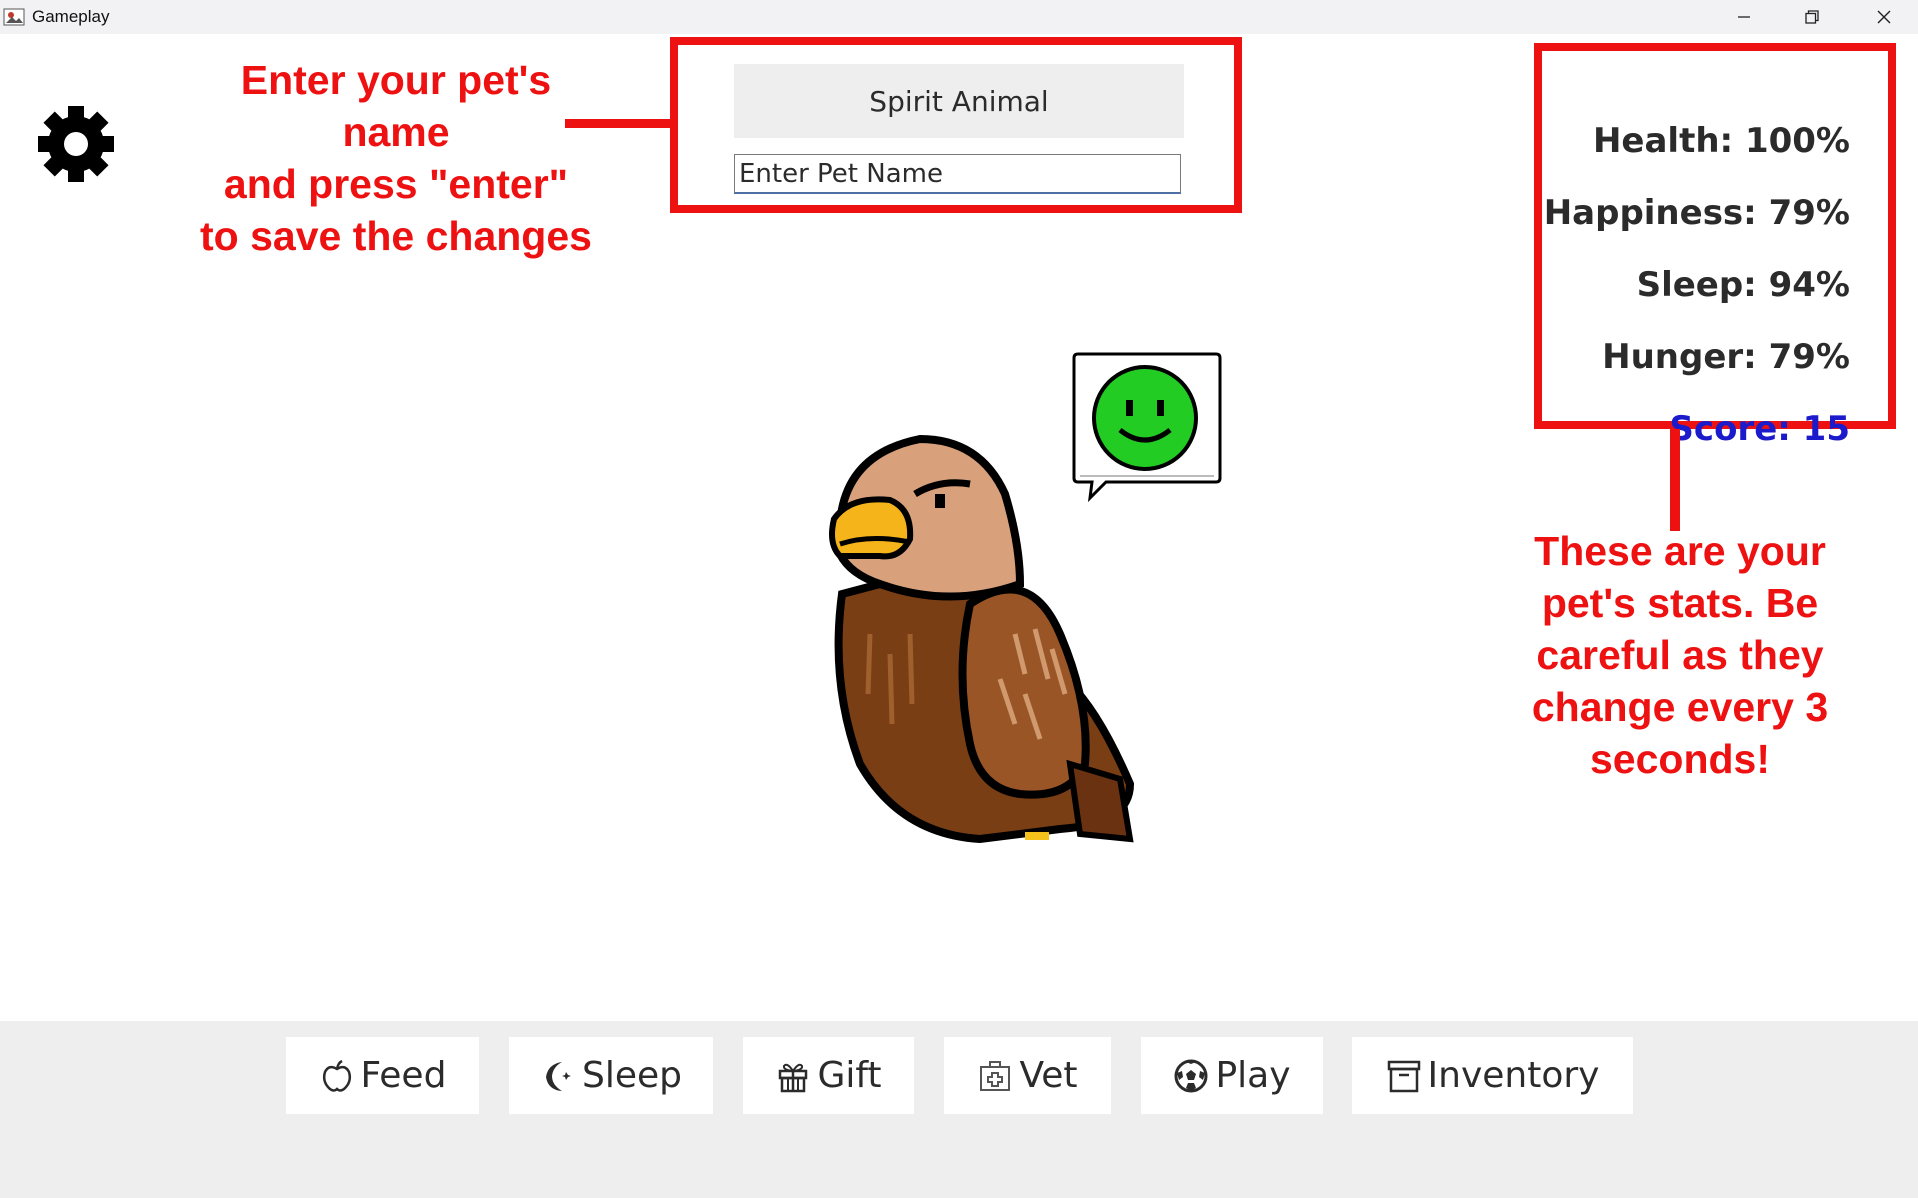 The width and height of the screenshot is (1918, 1198). What do you see at coordinates (76, 144) in the screenshot?
I see `gear-icon` at bounding box center [76, 144].